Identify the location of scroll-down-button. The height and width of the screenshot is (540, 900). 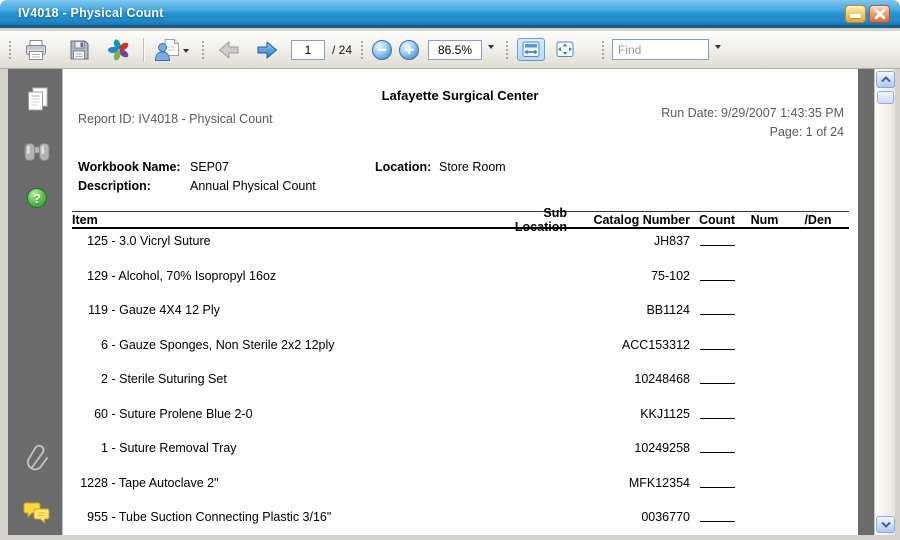
(885, 524).